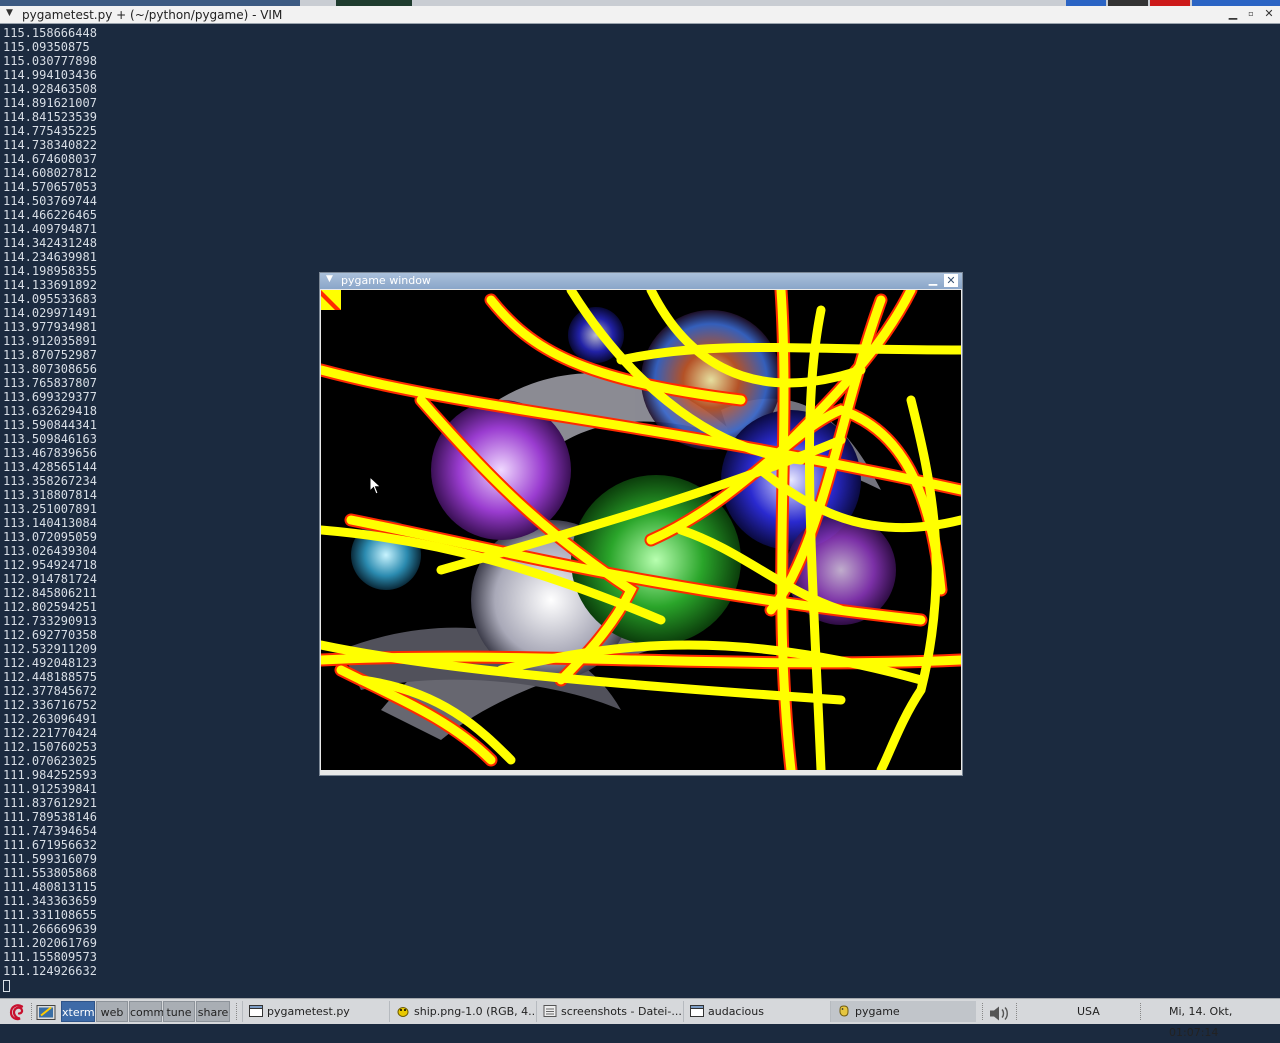 The height and width of the screenshot is (1043, 1280). What do you see at coordinates (50, 313) in the screenshot?
I see `terminal-line: 114.029971491` at bounding box center [50, 313].